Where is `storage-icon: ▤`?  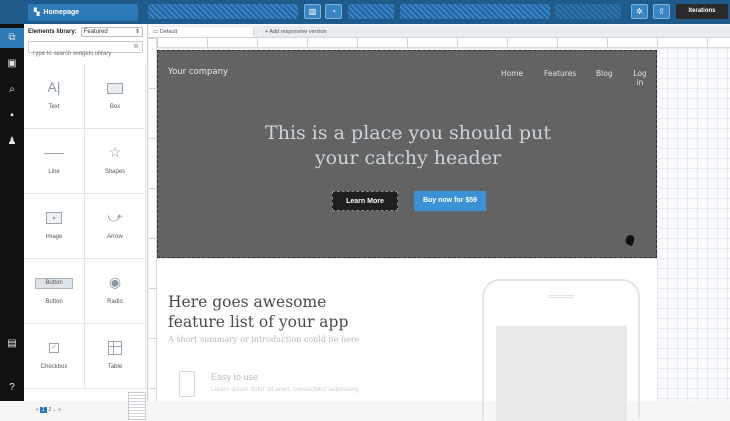
storage-icon: ▤ is located at coordinates (12, 344).